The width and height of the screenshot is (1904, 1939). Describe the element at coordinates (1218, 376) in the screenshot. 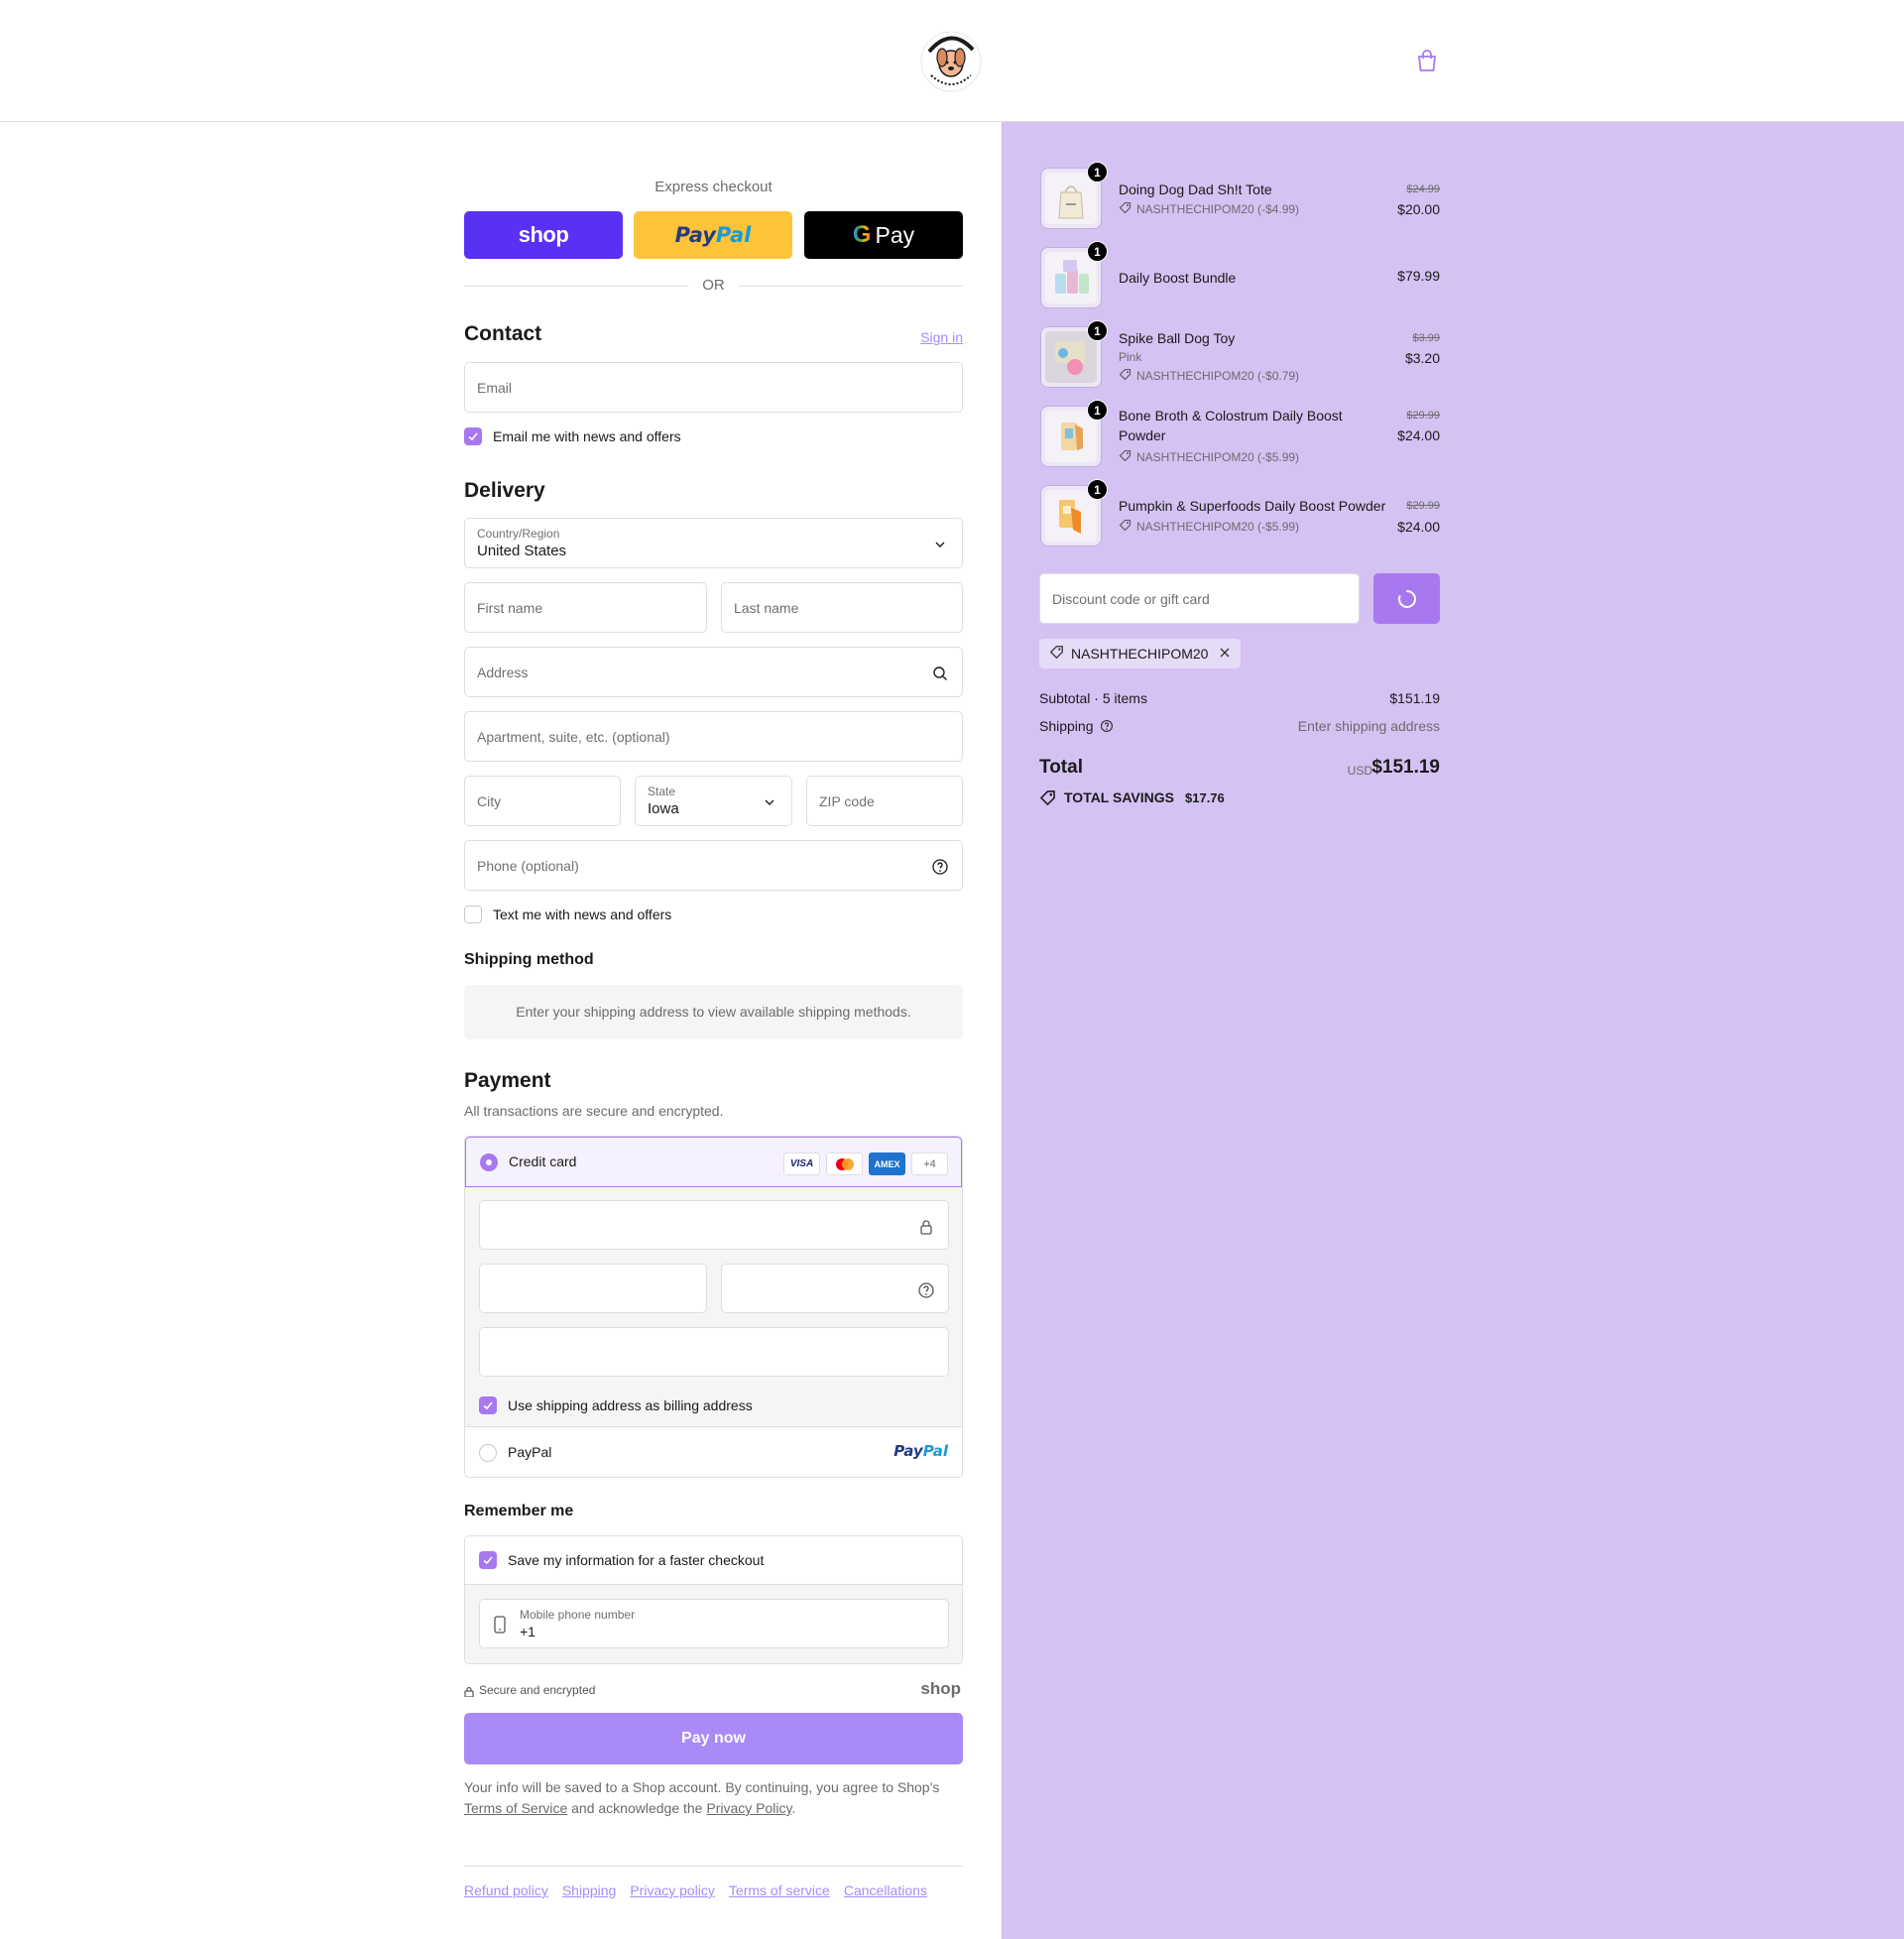

I see `item-discount-code: NASHTHECHIPOM20 (-$0.79)` at that location.